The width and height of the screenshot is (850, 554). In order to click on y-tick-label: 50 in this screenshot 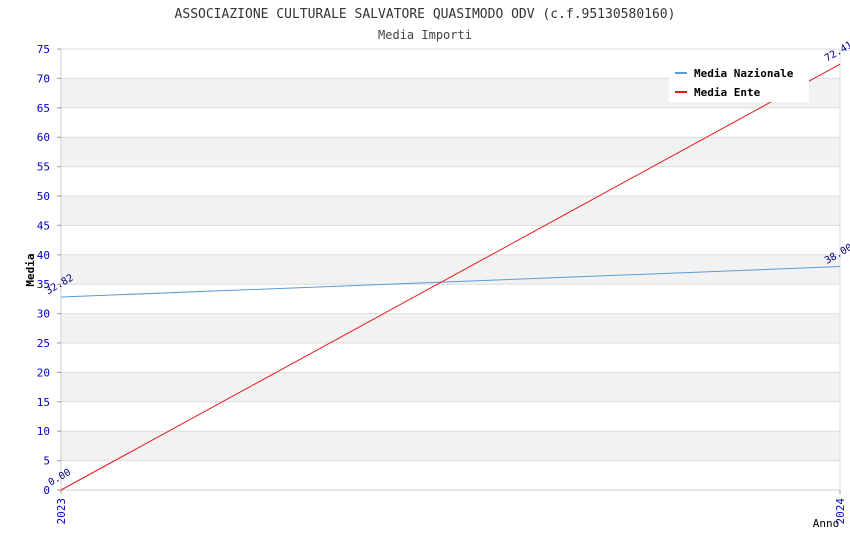, I will do `click(43, 196)`.